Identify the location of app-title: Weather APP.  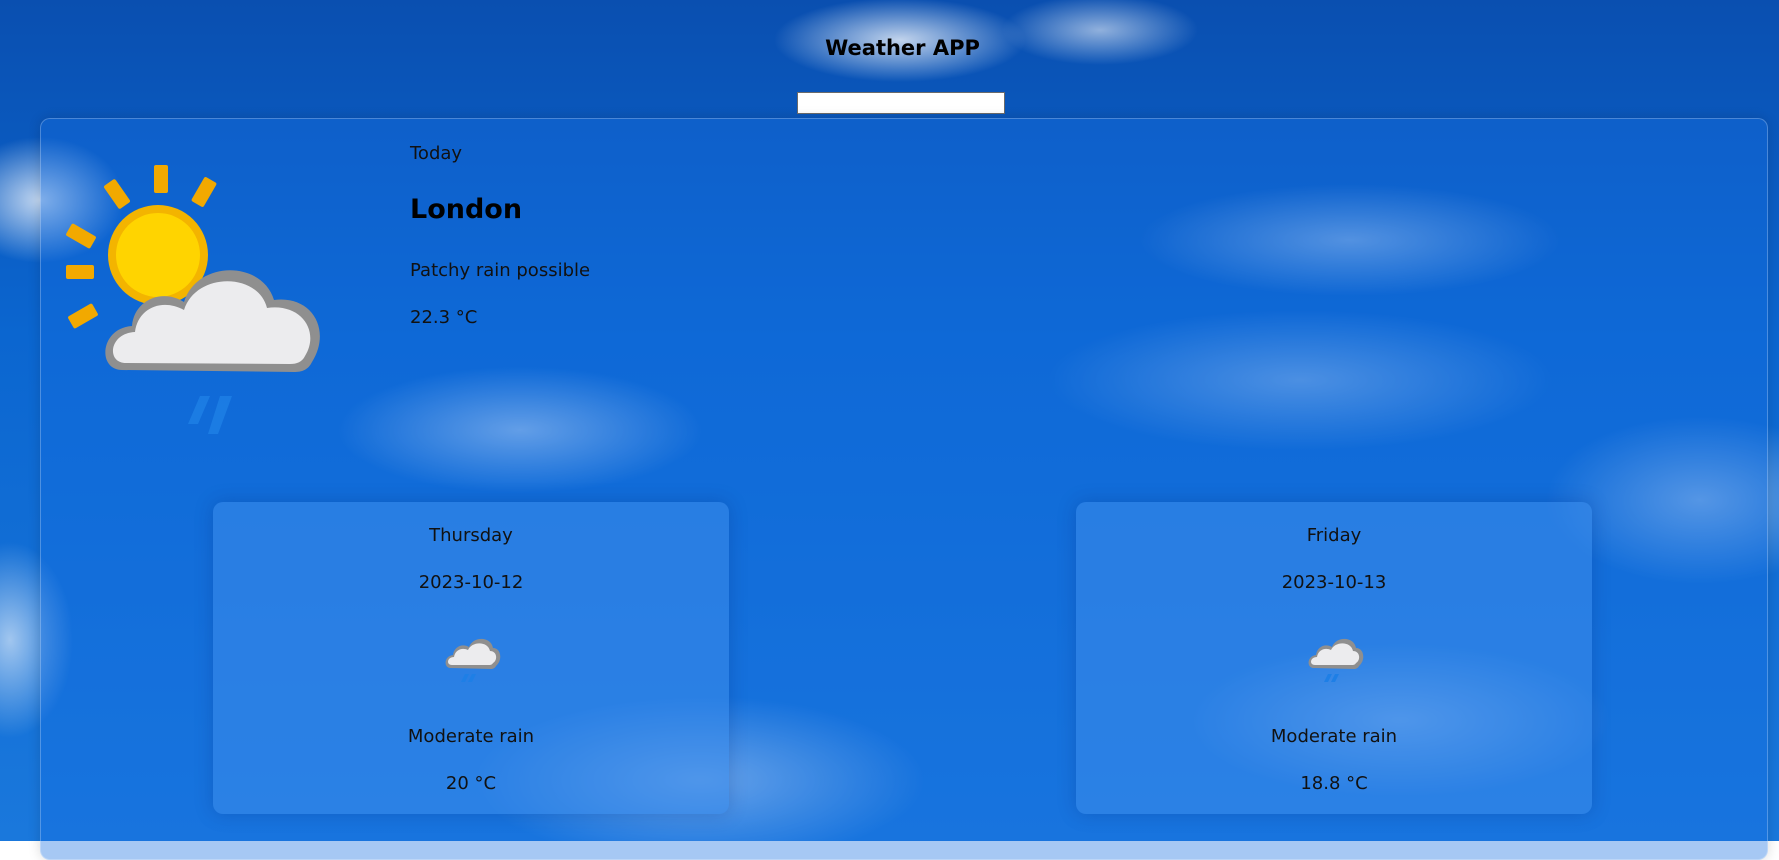
(902, 48).